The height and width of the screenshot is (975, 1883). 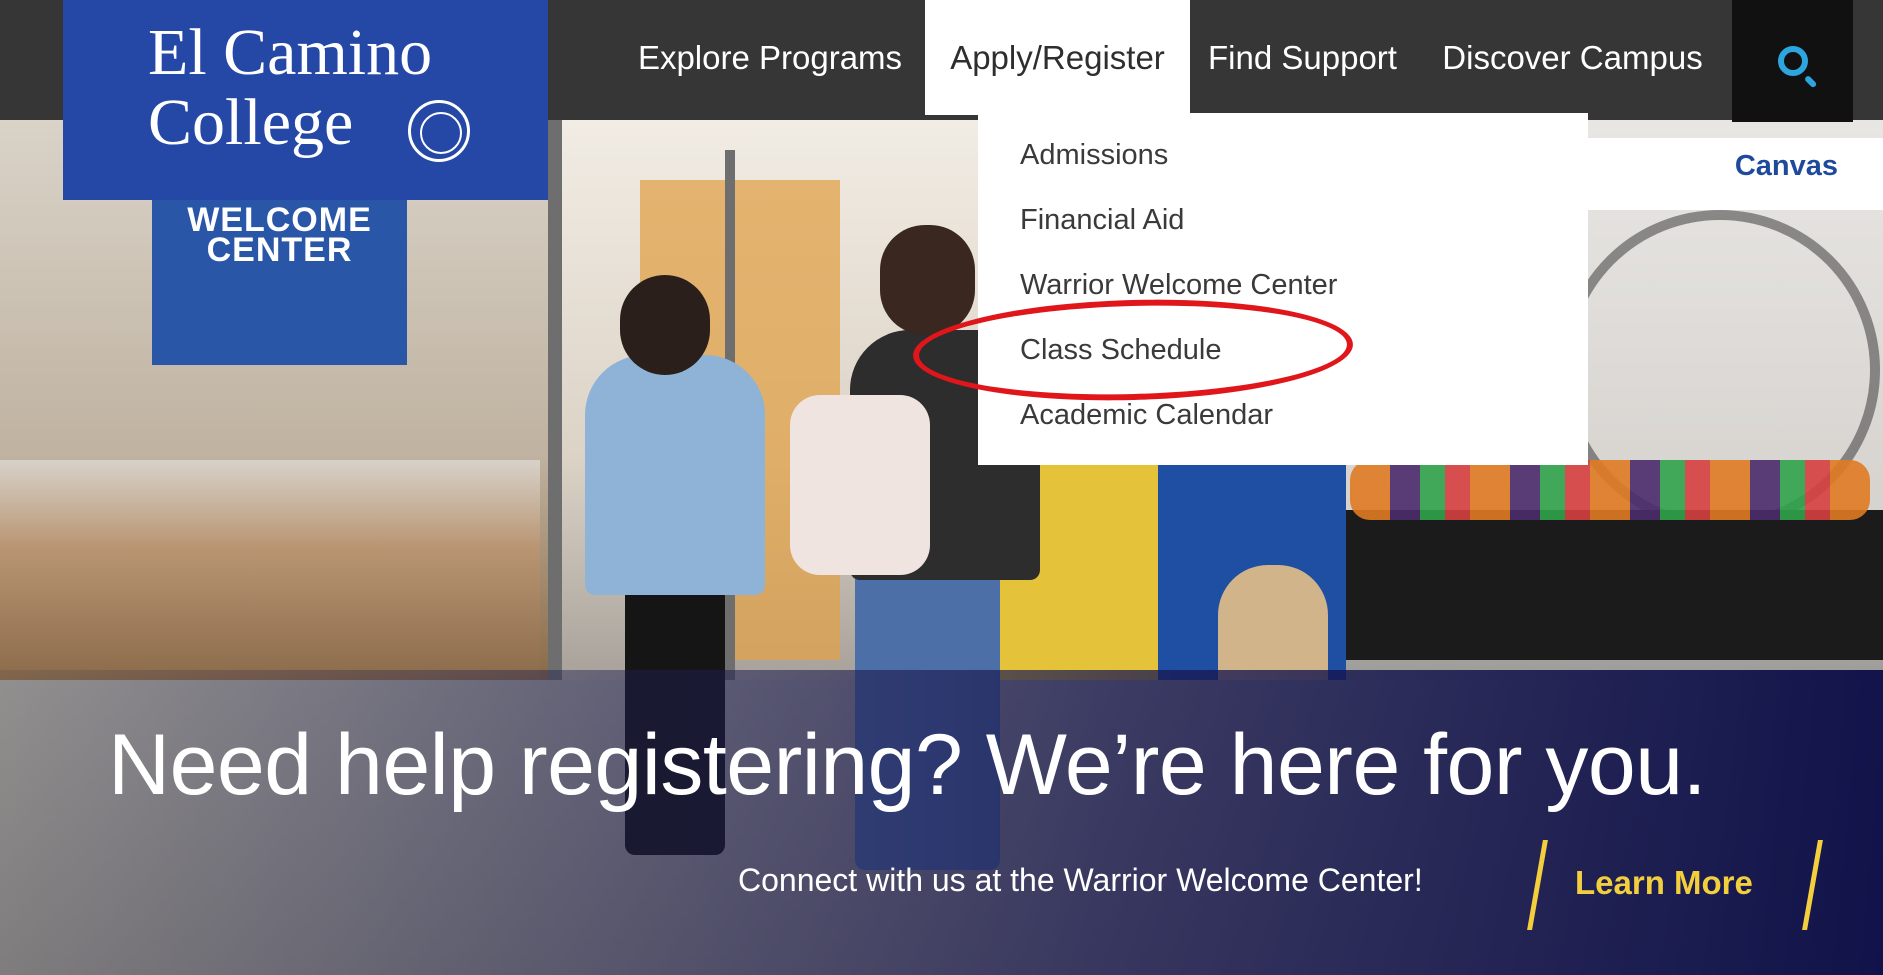 I want to click on hero-table, so click(x=1611, y=585).